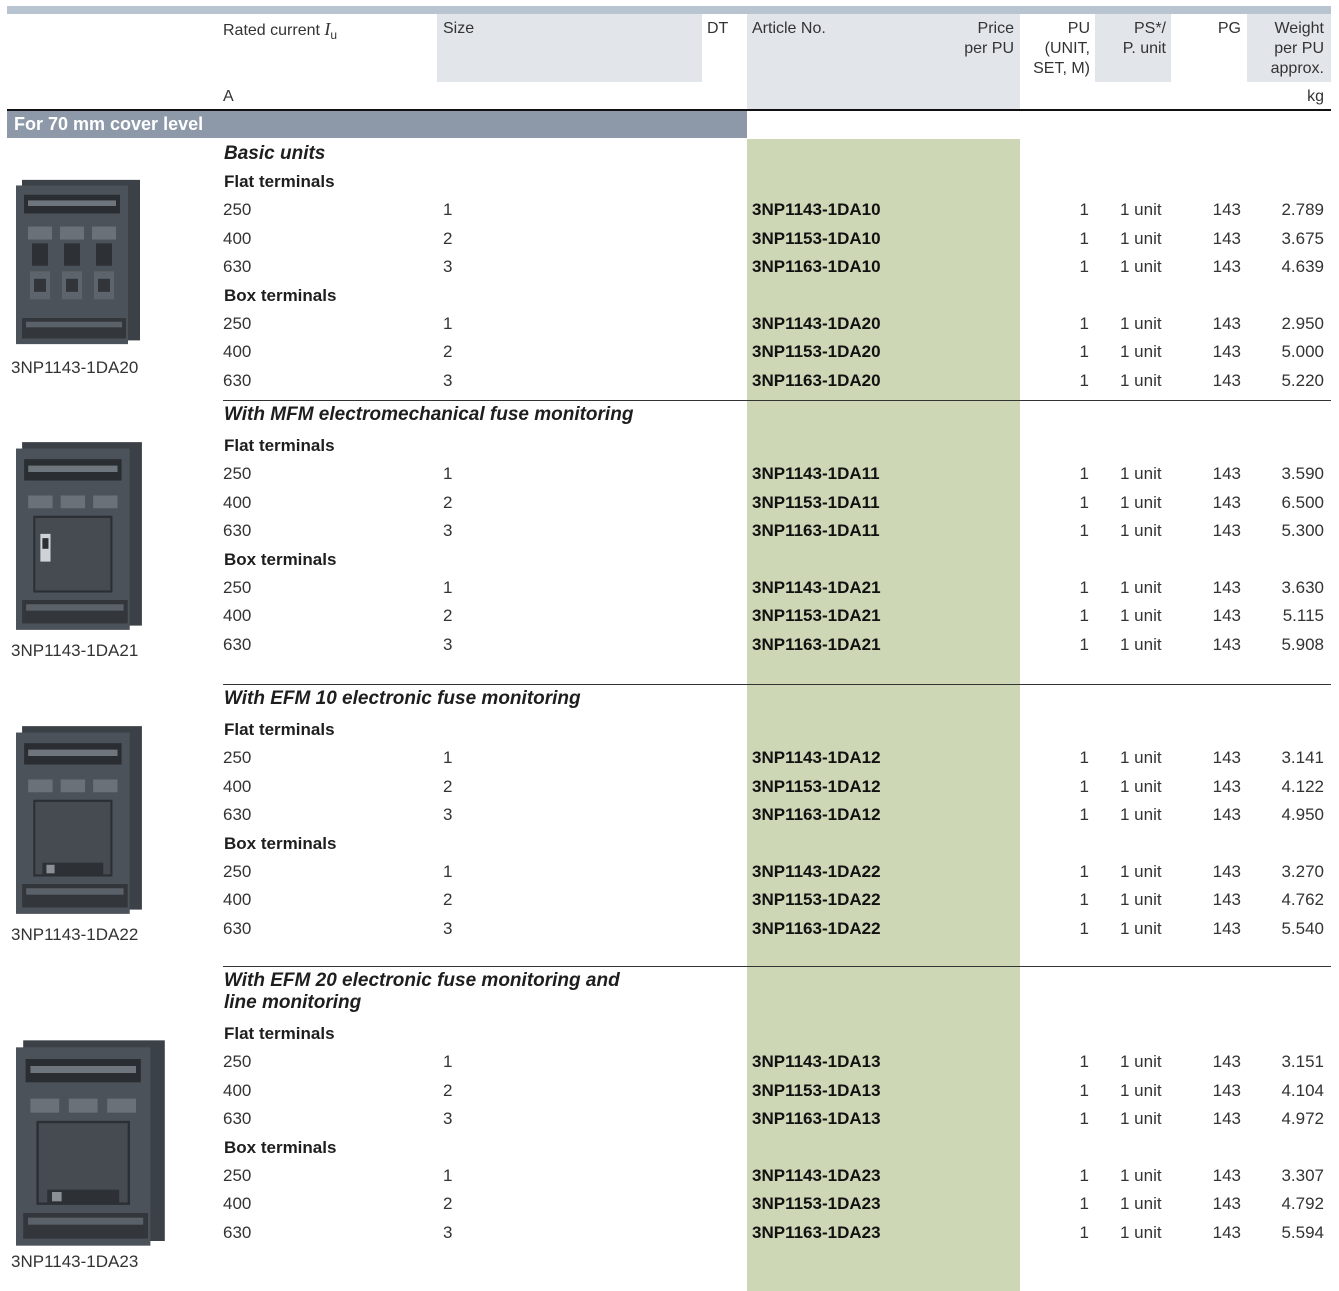 The image size is (1339, 1291). Describe the element at coordinates (669, 588) in the screenshot. I see `table-row: 250 1 3NP1143-1DA21 1 1 unit 143 3.630` at that location.